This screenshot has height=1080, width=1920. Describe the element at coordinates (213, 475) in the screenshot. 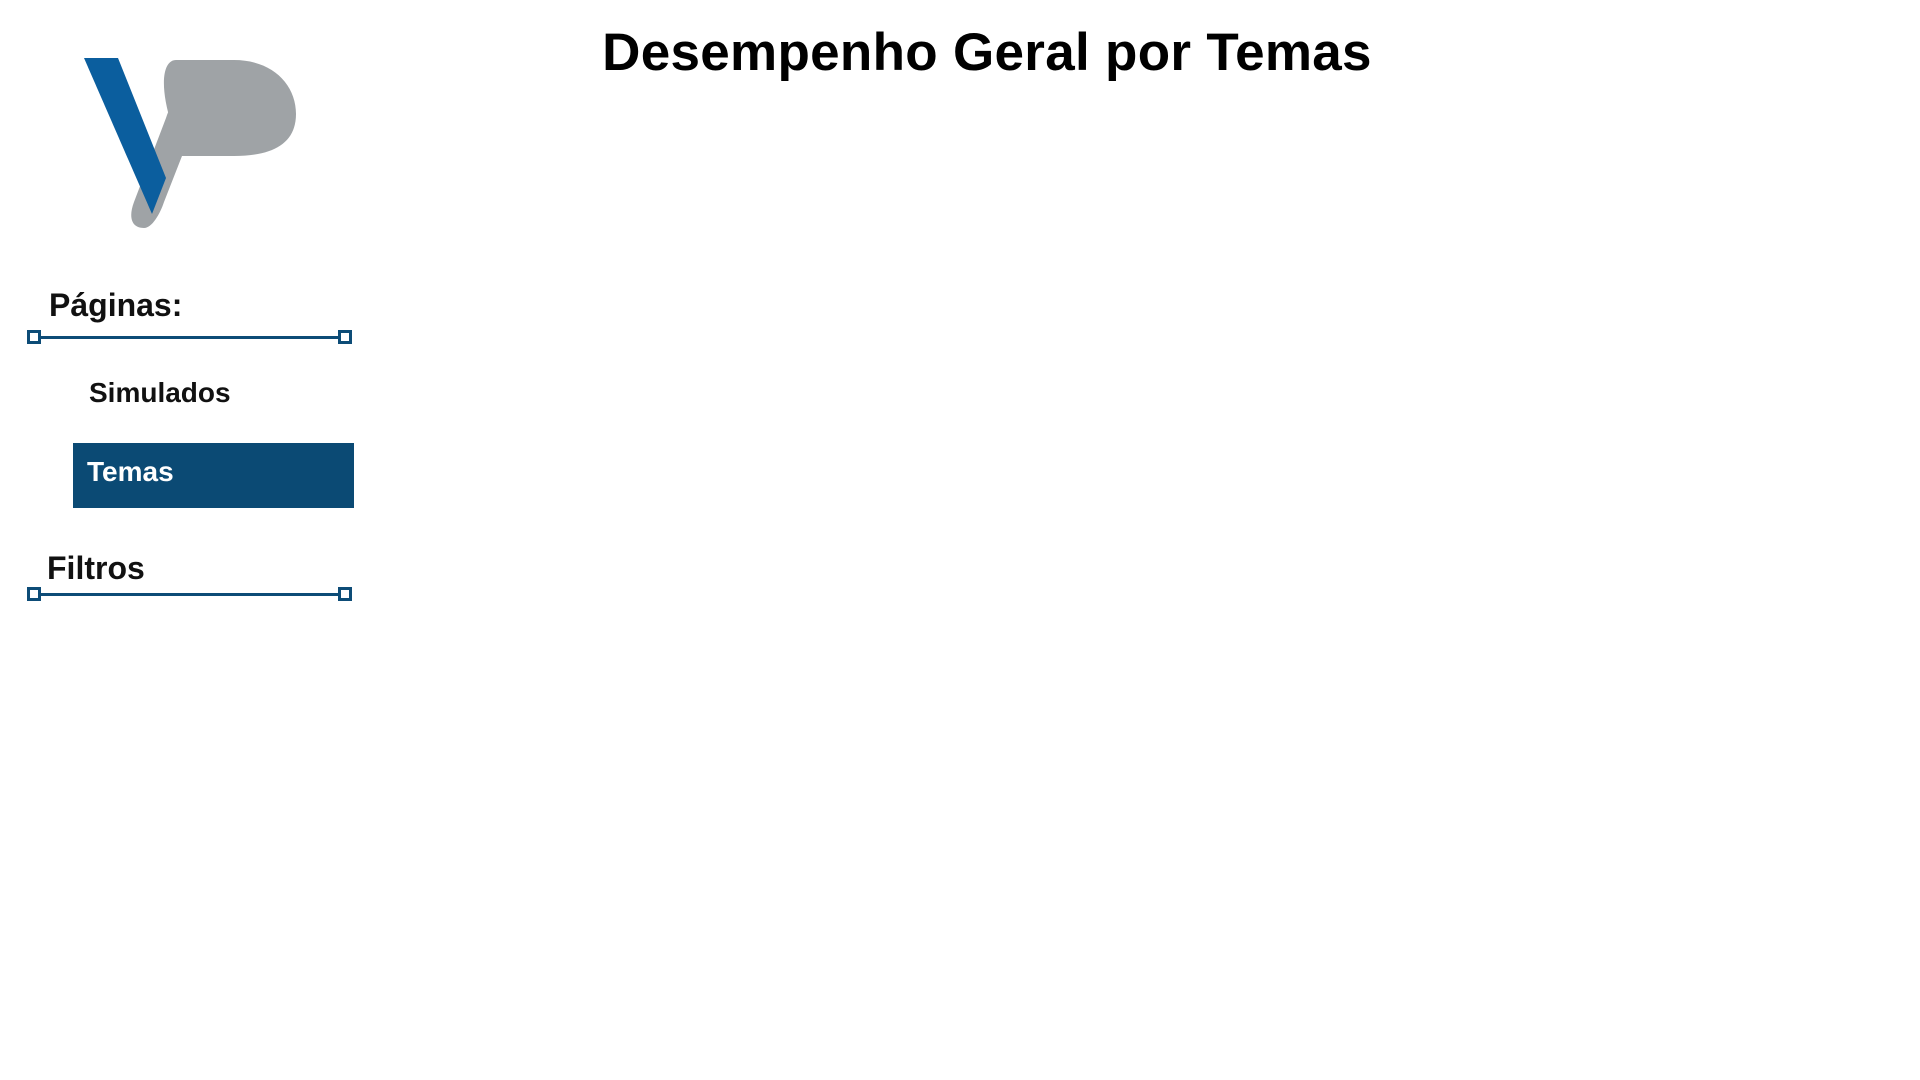

I see `nav-button-temas: Temas` at that location.